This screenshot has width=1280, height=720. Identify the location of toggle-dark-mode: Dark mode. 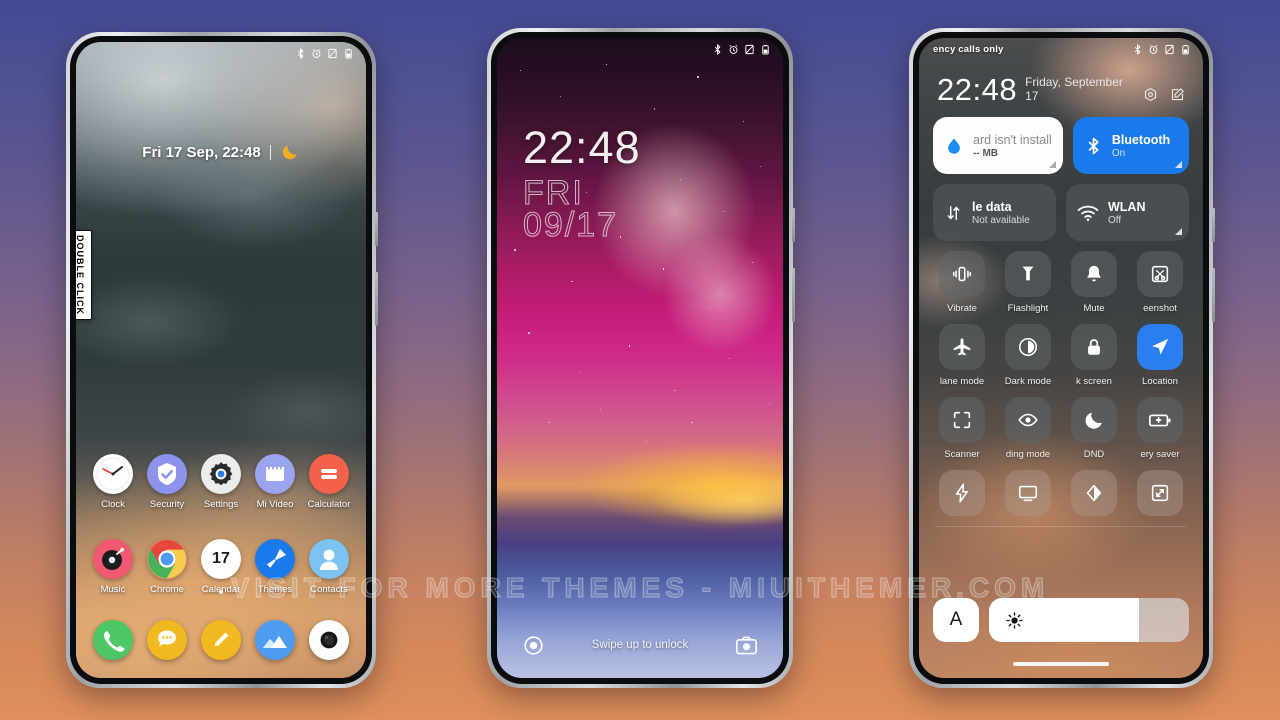
(1028, 355).